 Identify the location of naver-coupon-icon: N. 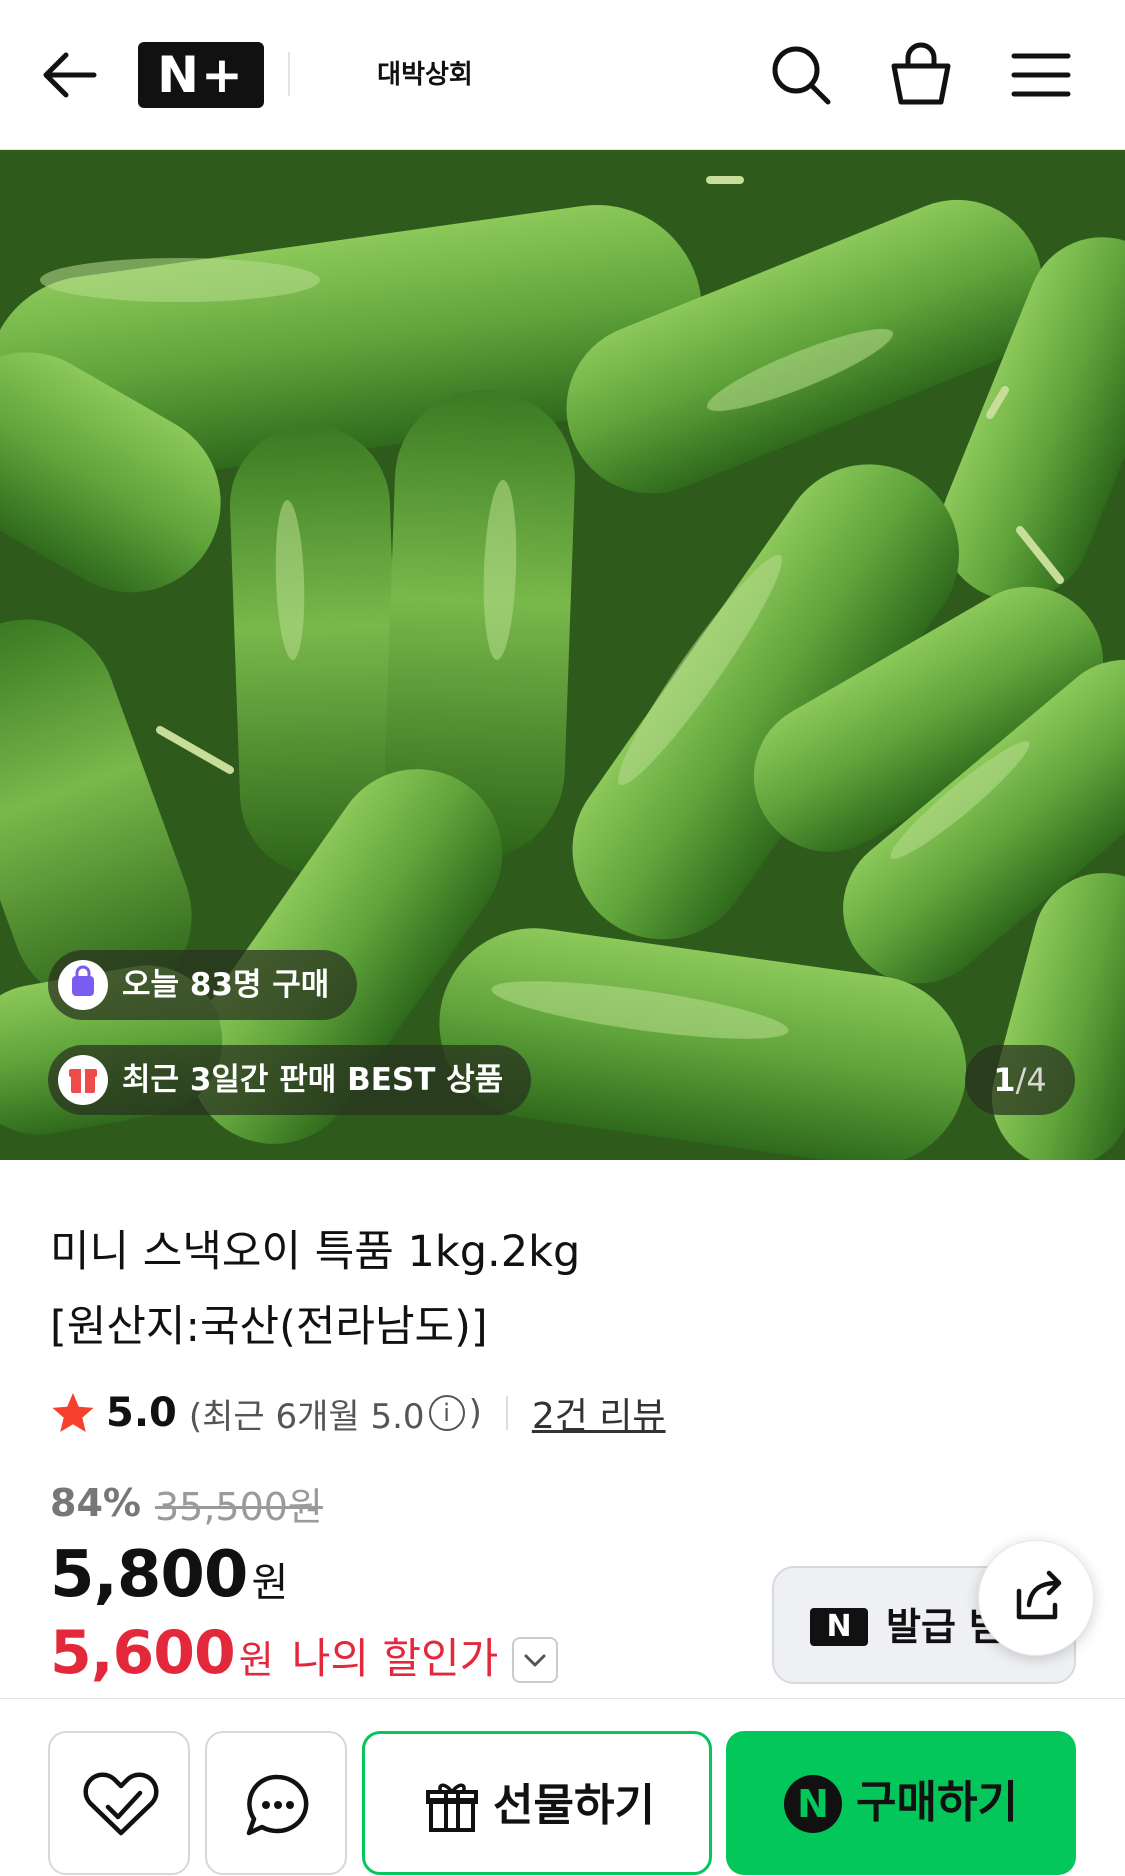
(839, 1627).